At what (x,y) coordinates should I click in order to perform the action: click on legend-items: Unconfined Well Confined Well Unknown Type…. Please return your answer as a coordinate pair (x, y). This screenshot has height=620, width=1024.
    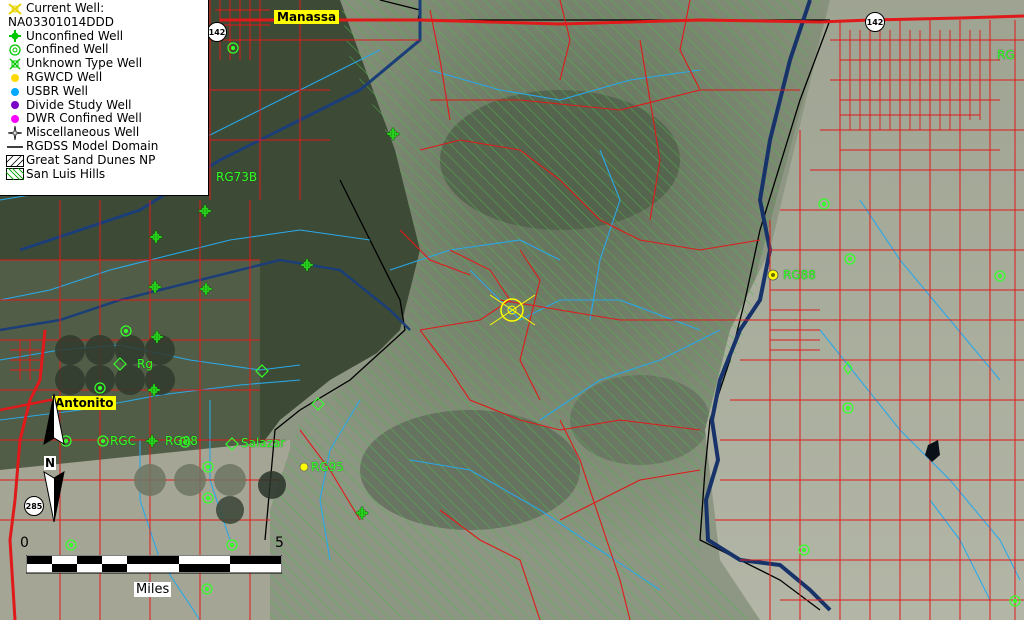
    Looking at the image, I should click on (106, 105).